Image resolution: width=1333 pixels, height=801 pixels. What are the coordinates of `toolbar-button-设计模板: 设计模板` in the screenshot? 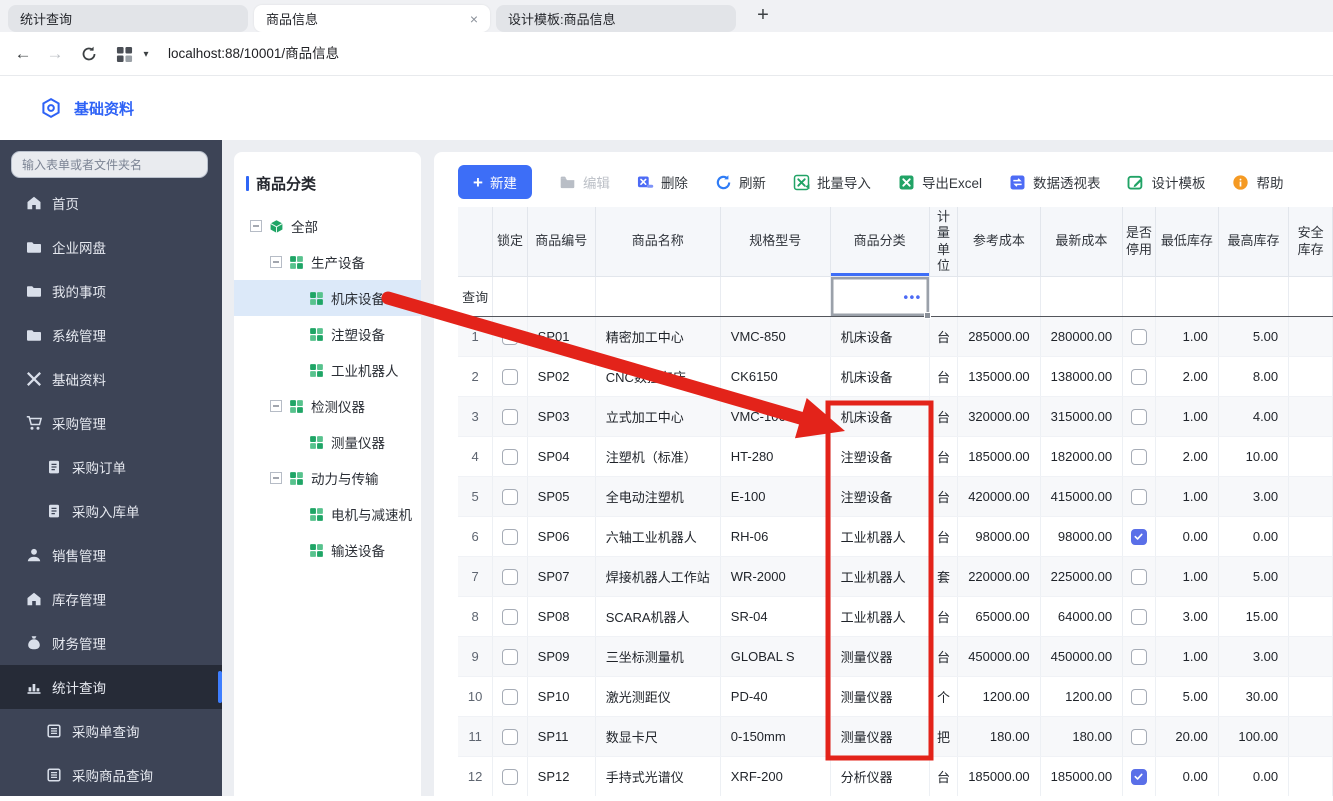 It's located at (1166, 182).